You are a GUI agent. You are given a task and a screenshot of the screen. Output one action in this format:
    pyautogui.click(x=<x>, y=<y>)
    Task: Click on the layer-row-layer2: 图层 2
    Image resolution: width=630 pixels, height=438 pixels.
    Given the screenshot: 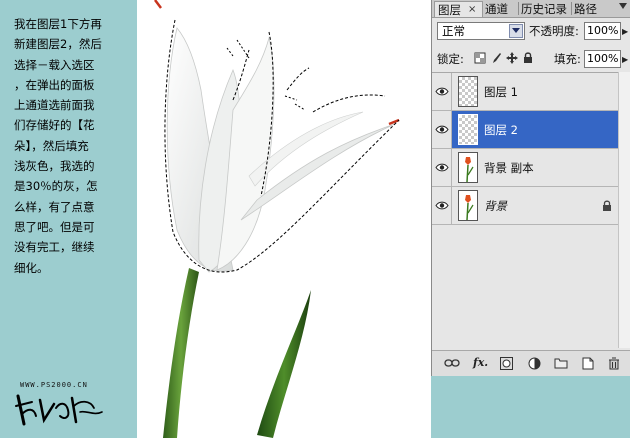 What is the action you would take?
    pyautogui.click(x=525, y=130)
    